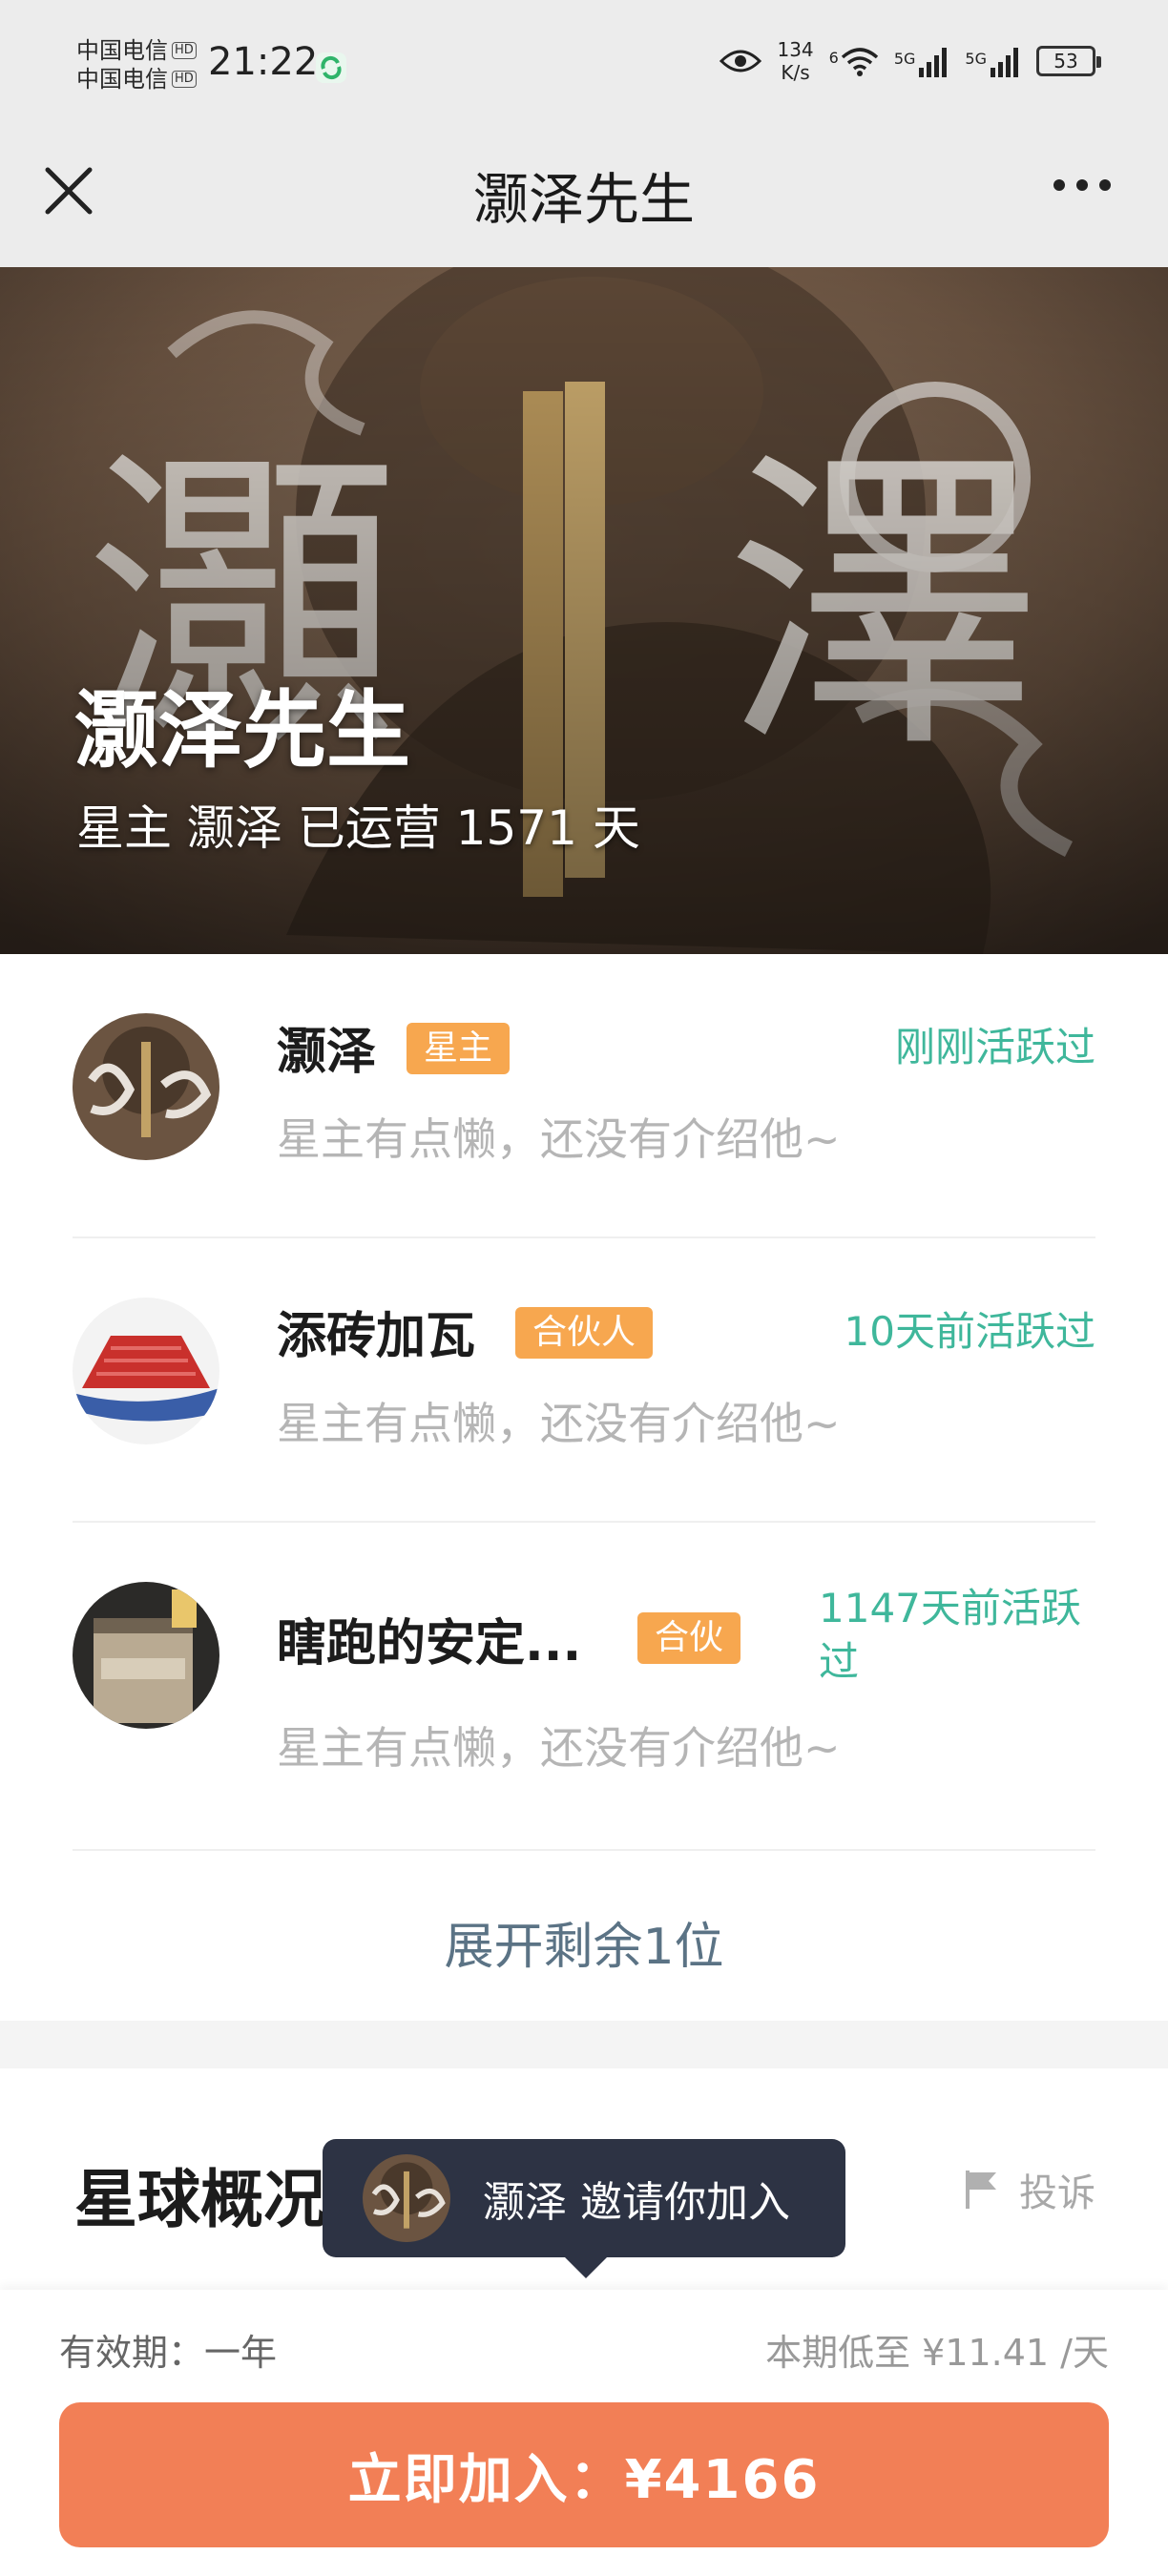  Describe the element at coordinates (122, 50) in the screenshot. I see `carrier-1: 中国电信` at that location.